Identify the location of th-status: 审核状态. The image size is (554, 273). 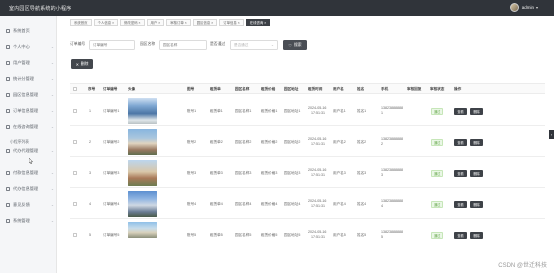
(437, 89).